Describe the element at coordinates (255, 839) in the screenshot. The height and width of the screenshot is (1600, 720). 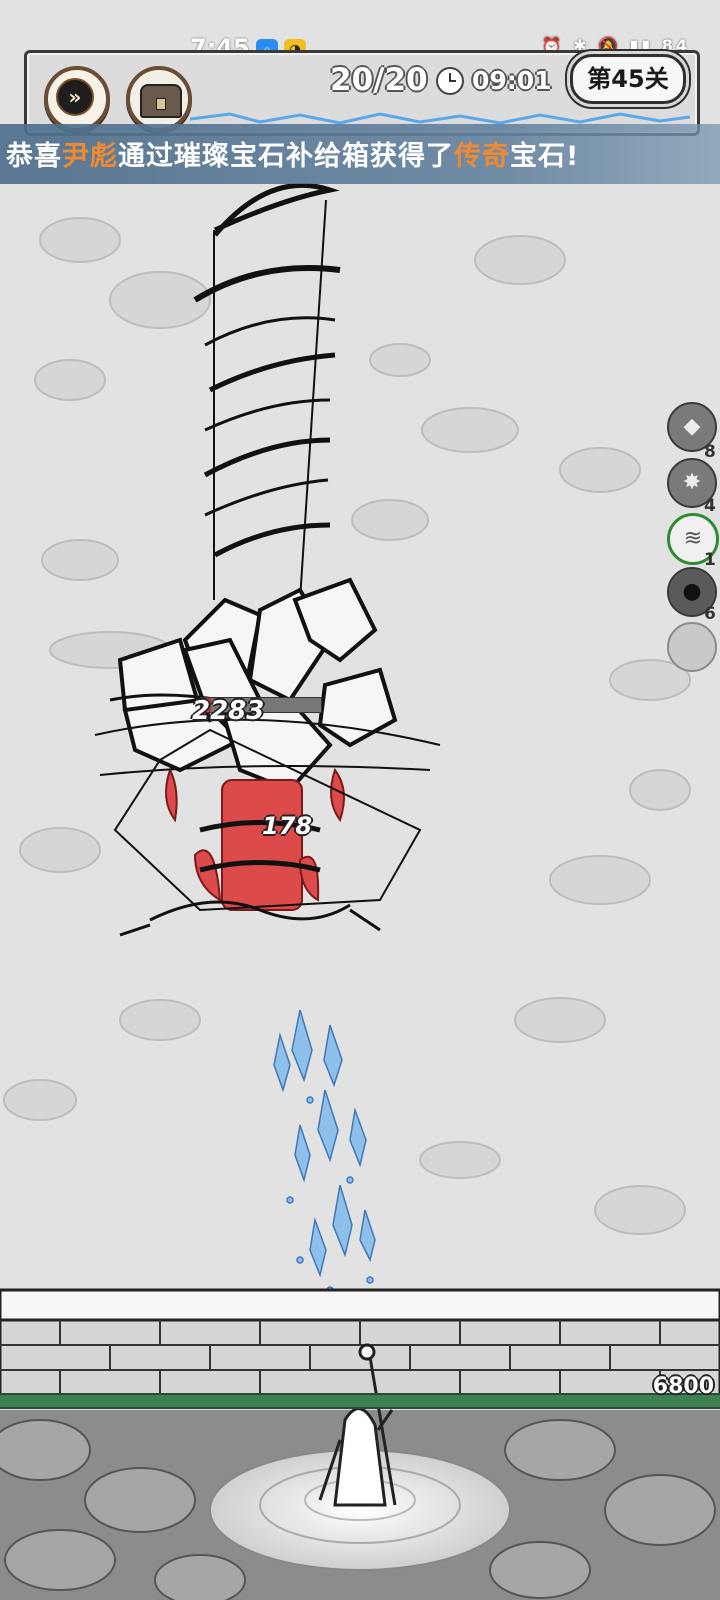
I see `enemy-body` at that location.